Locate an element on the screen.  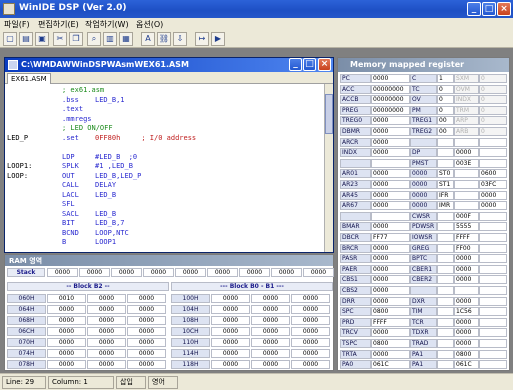
register-value: FFFF is located at coordinates (466, 237).